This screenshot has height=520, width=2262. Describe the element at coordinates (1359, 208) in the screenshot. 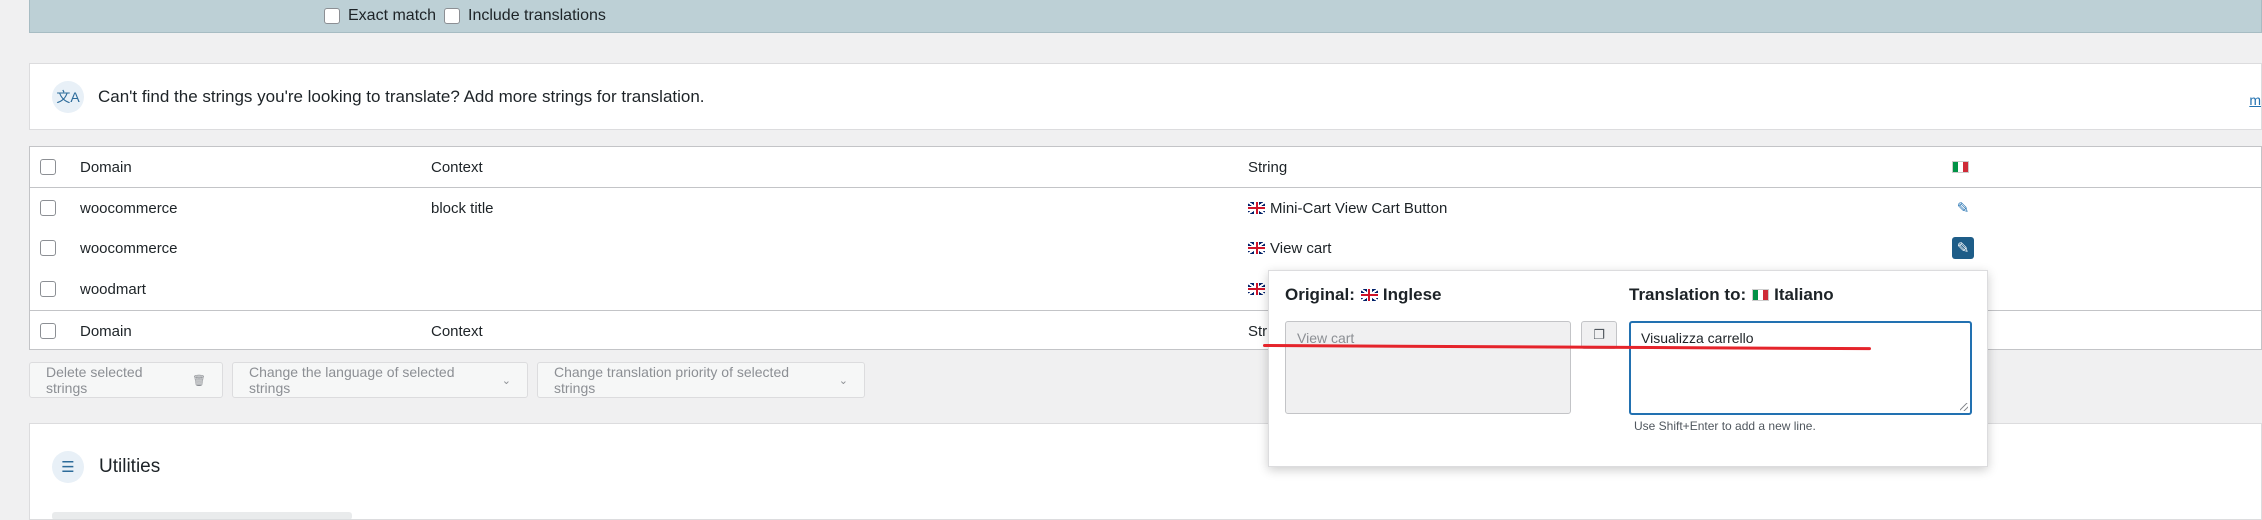

I see `row-string: Mini-Cart View Cart Button` at that location.